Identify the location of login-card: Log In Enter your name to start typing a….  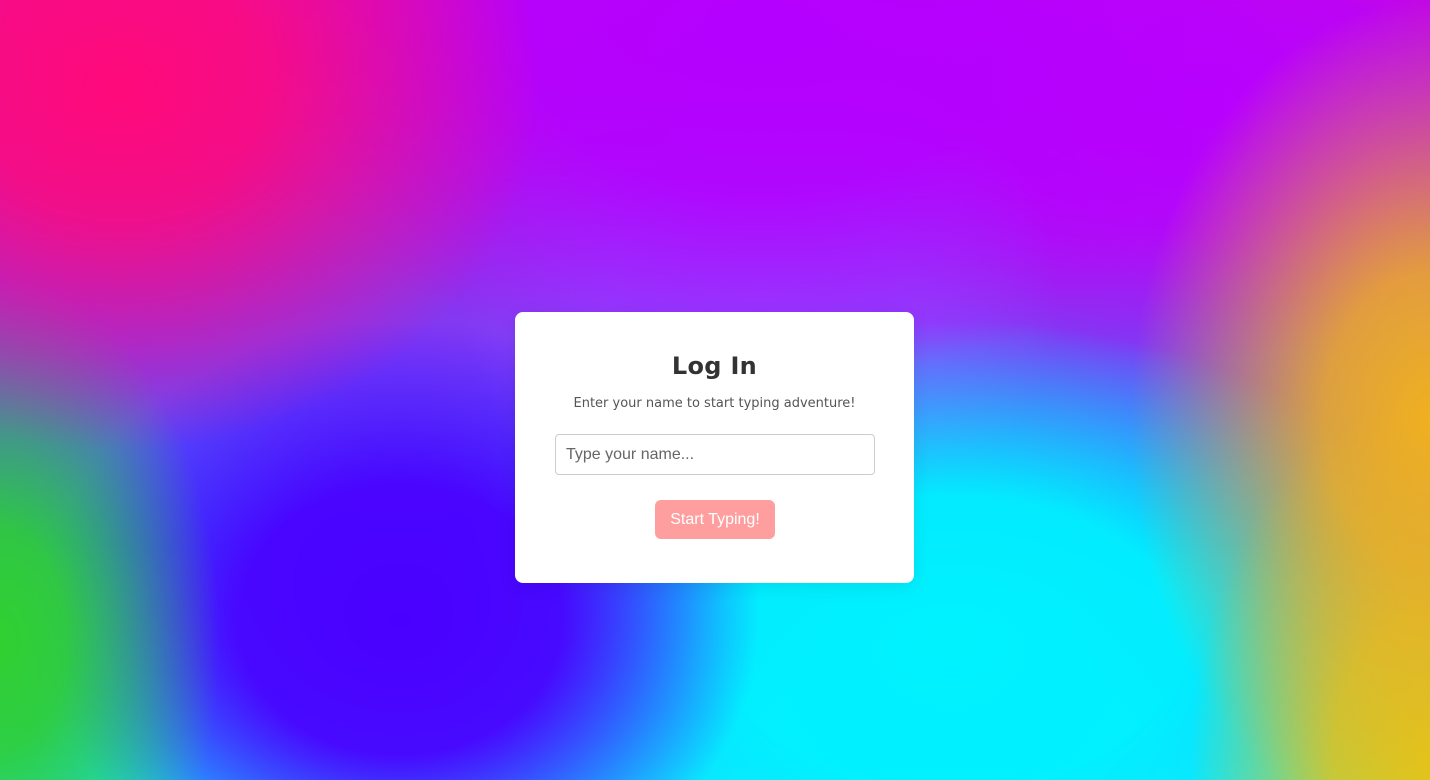
(714, 447).